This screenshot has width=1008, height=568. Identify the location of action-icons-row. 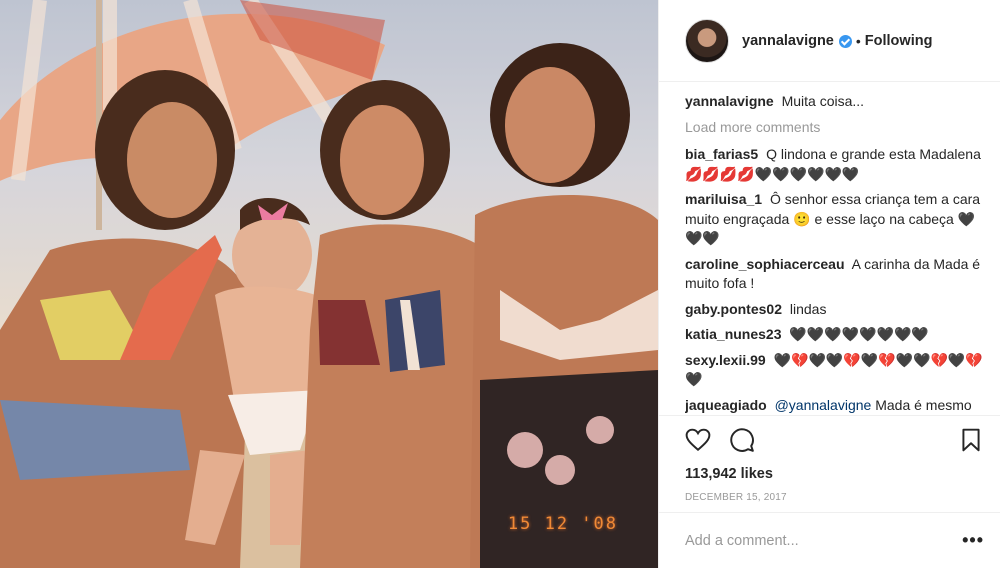
(834, 440).